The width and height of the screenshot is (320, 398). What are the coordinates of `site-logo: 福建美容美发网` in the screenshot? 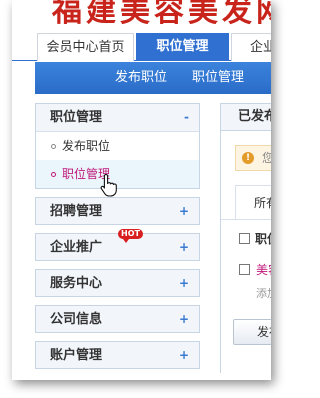 It's located at (141, 15).